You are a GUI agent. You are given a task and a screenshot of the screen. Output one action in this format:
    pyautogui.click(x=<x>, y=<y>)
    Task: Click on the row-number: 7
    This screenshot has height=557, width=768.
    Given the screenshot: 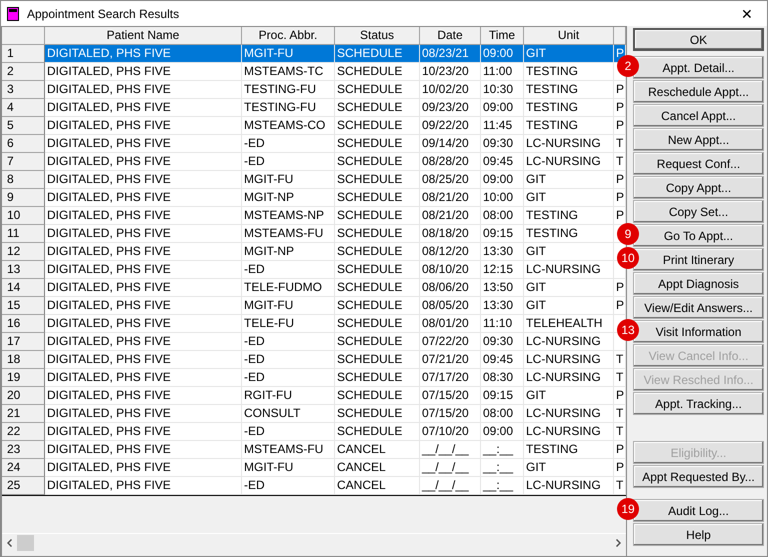 What is the action you would take?
    pyautogui.click(x=23, y=162)
    